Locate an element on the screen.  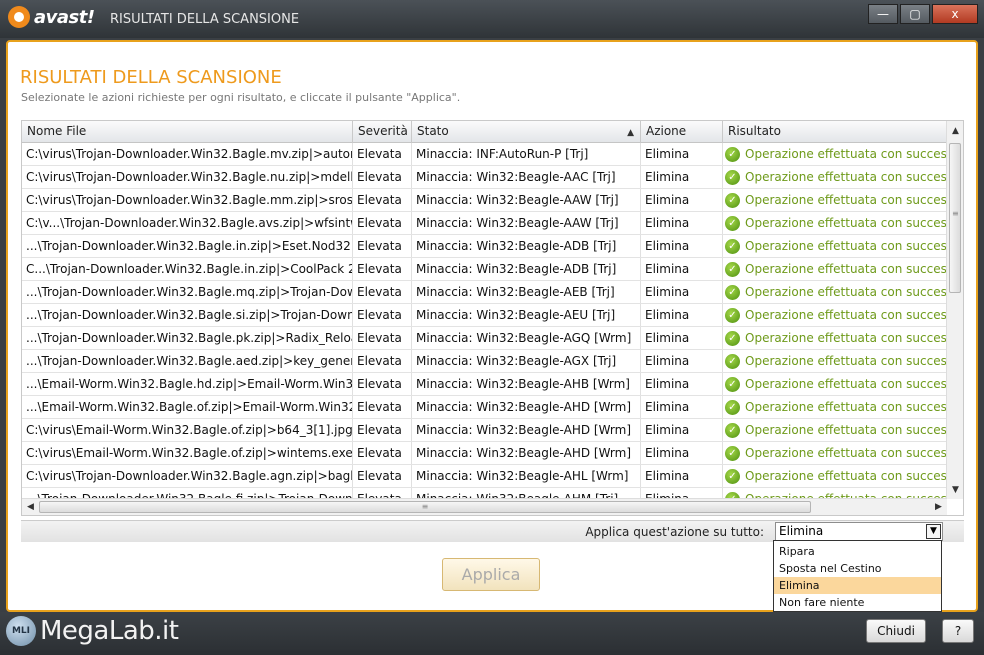
column-header-severity: Severità is located at coordinates (382, 132).